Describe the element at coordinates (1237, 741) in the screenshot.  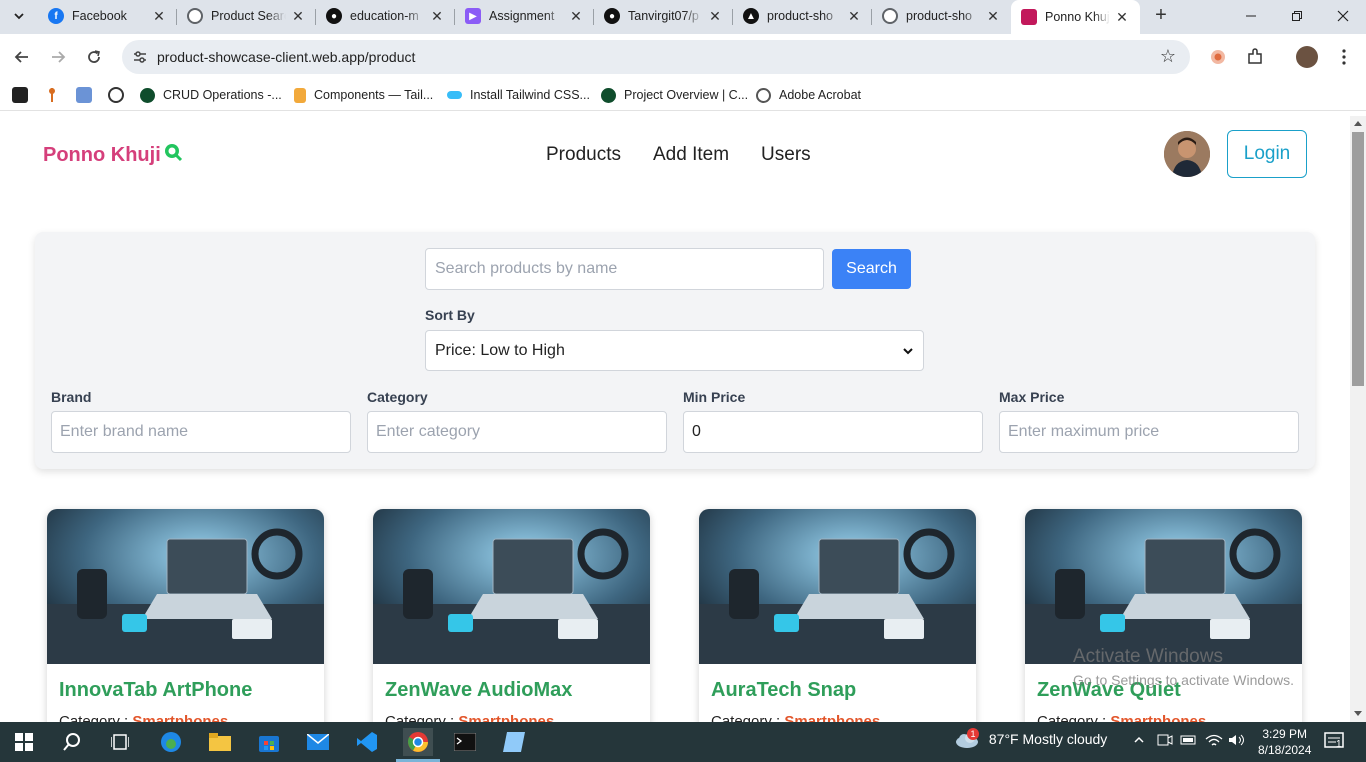
I see `volume-icon` at that location.